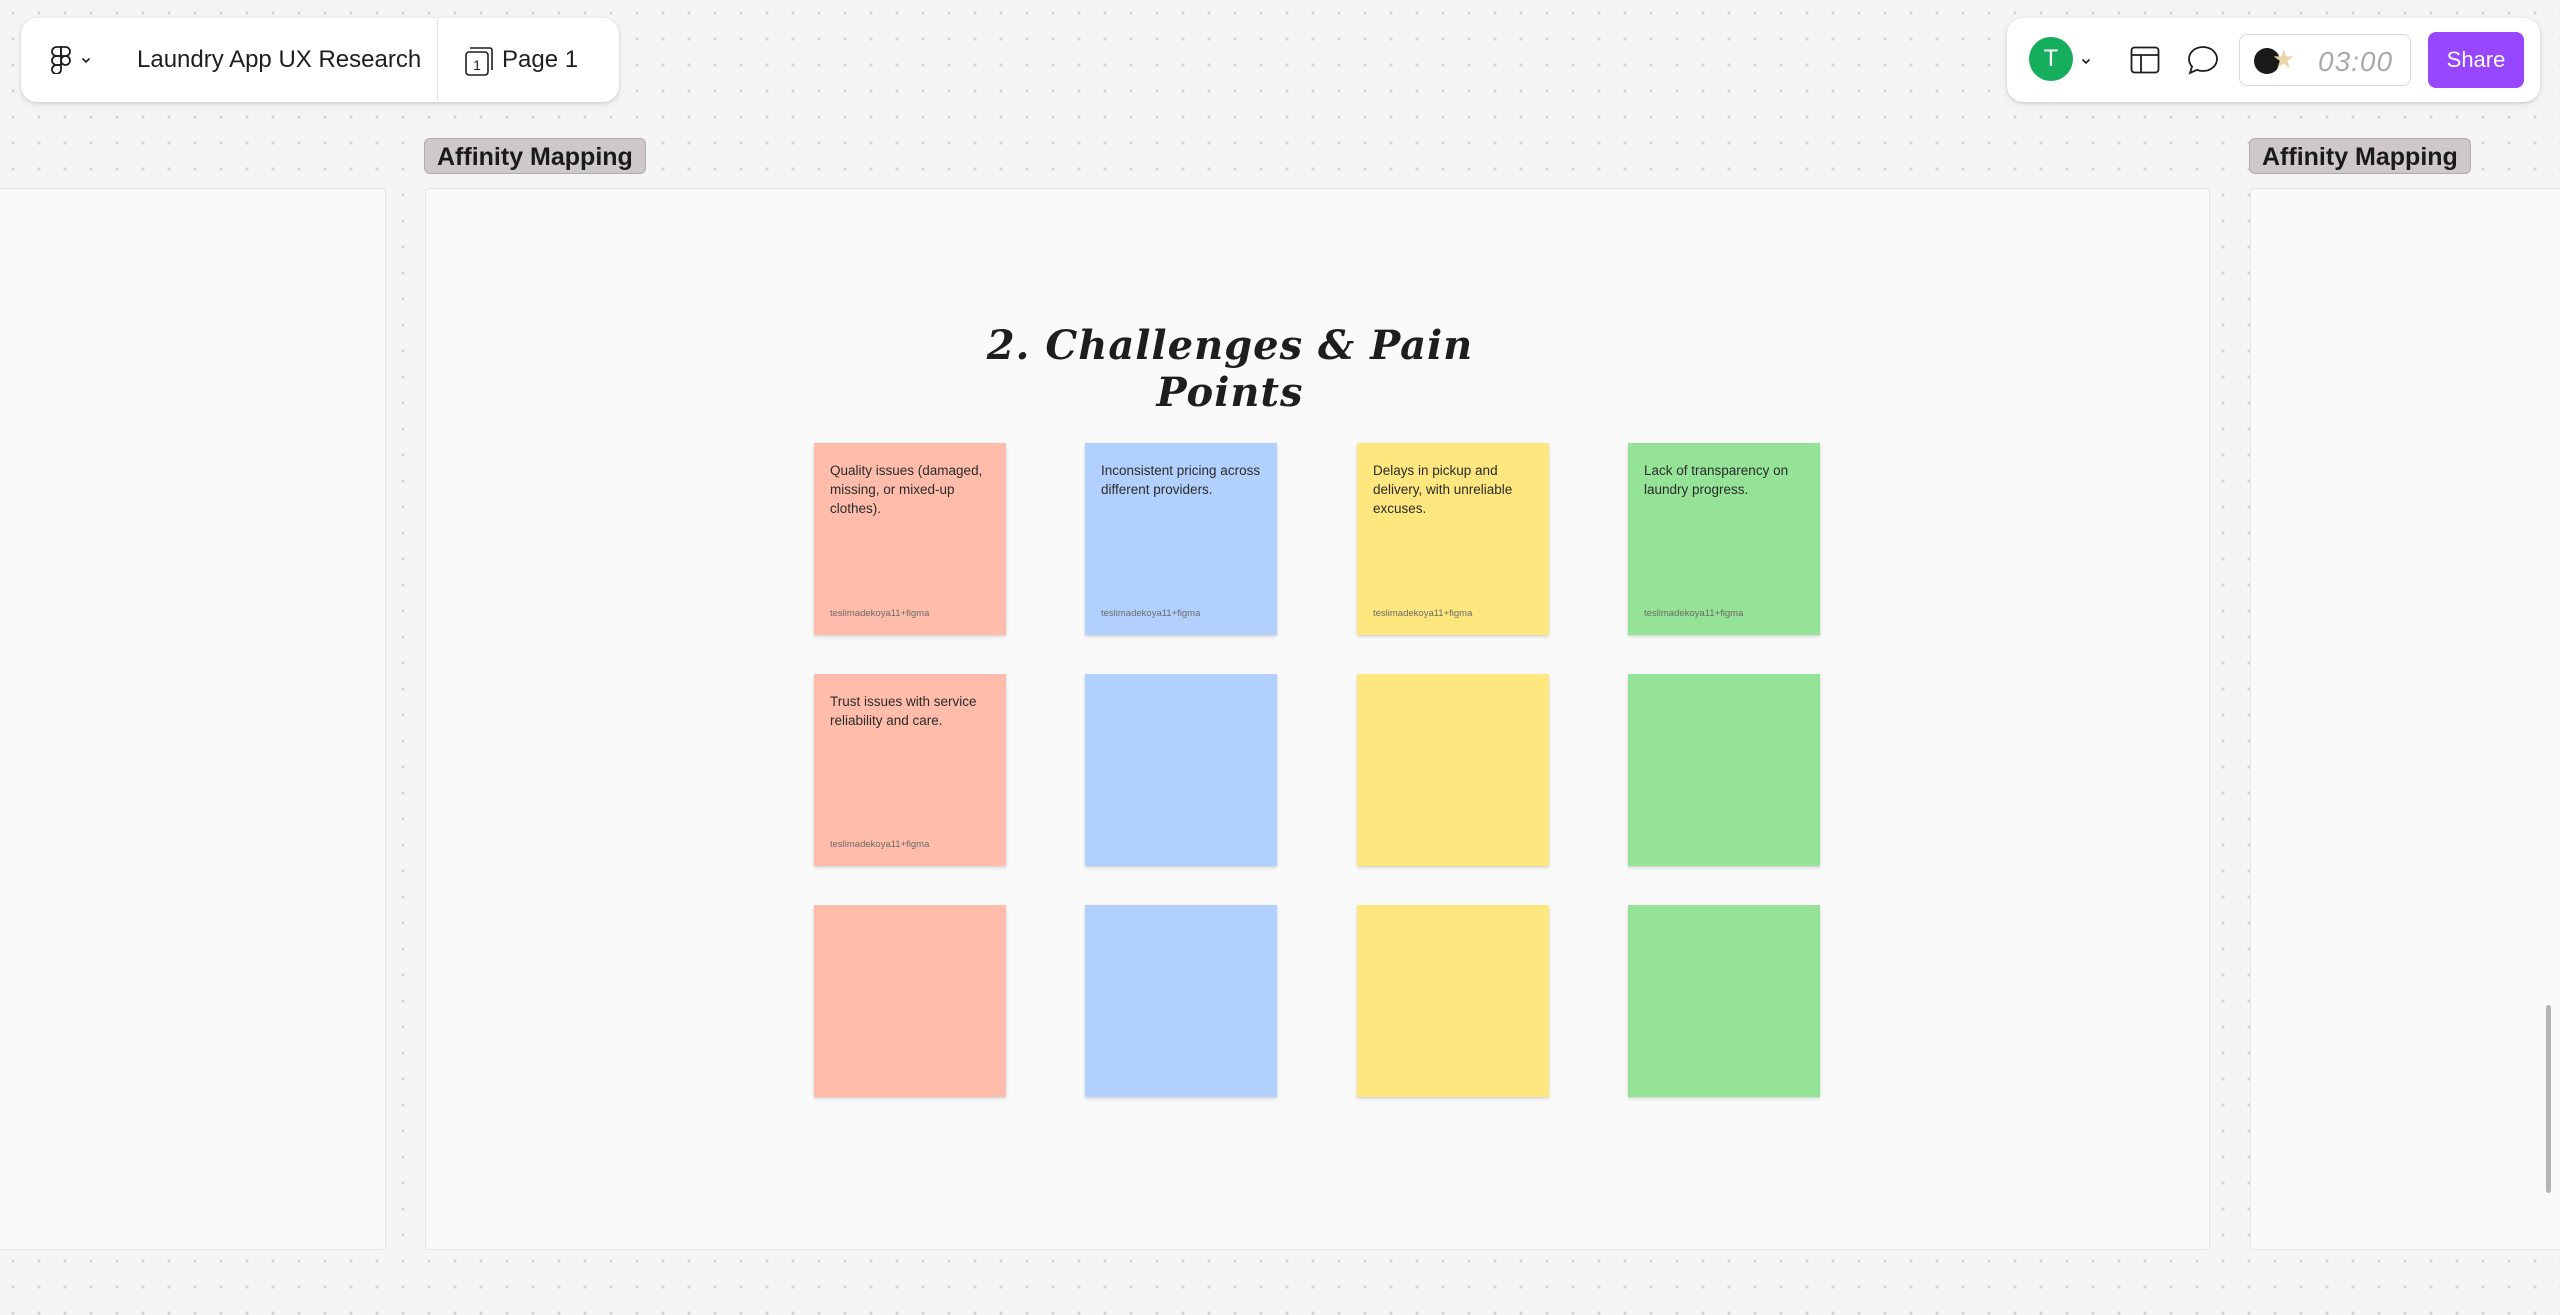  I want to click on frame-left, so click(193, 719).